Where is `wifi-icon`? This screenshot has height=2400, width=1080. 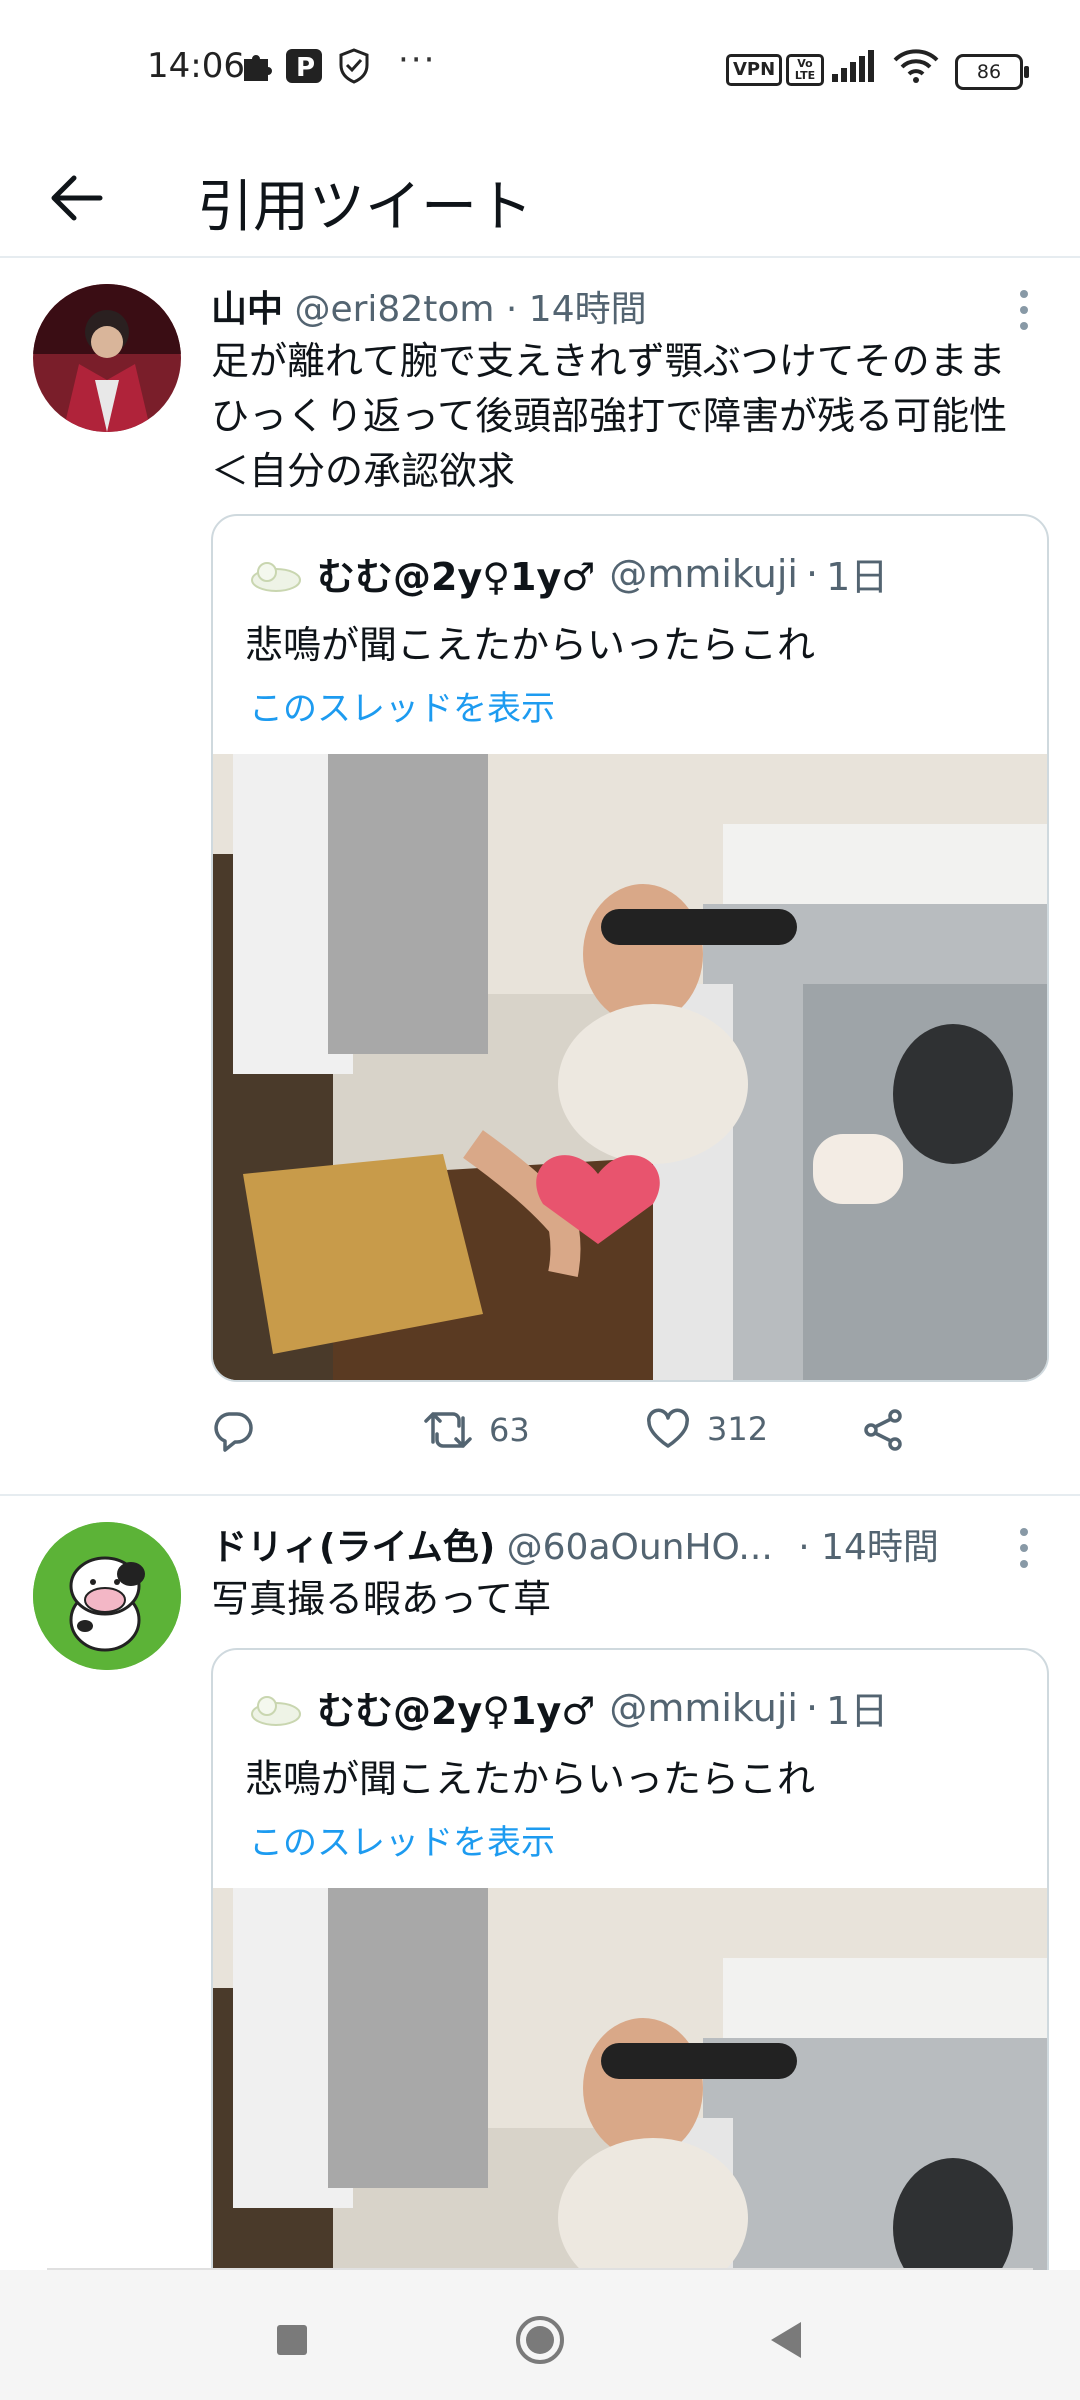
wifi-icon is located at coordinates (916, 66).